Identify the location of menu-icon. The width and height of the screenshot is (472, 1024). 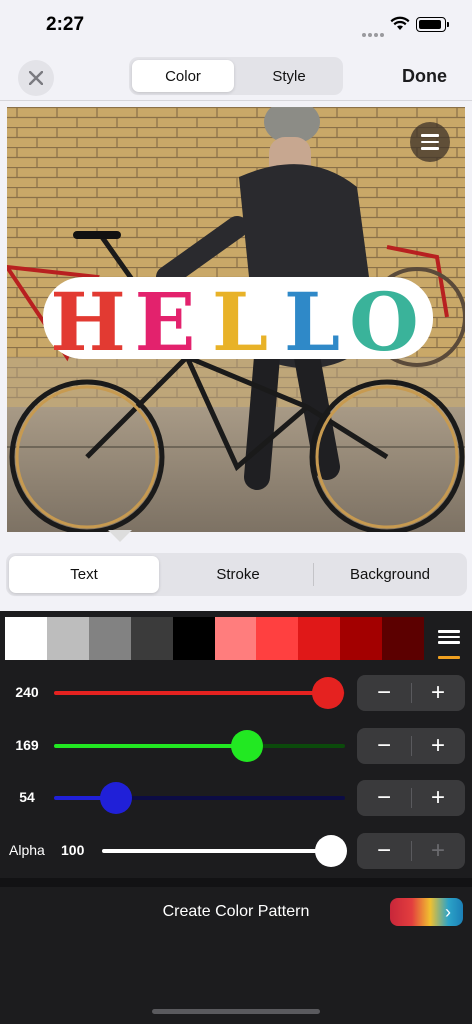
(430, 135).